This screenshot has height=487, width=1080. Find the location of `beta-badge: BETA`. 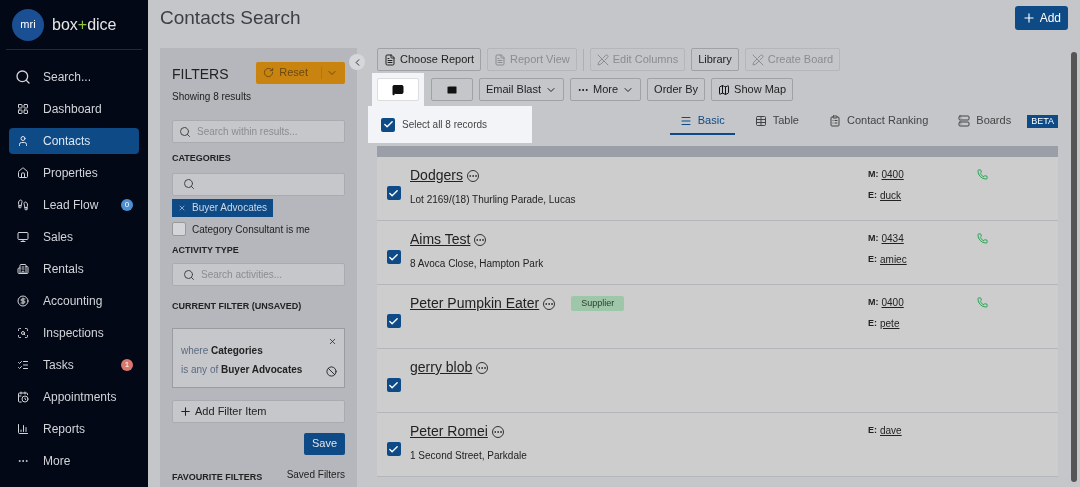

beta-badge: BETA is located at coordinates (1042, 121).